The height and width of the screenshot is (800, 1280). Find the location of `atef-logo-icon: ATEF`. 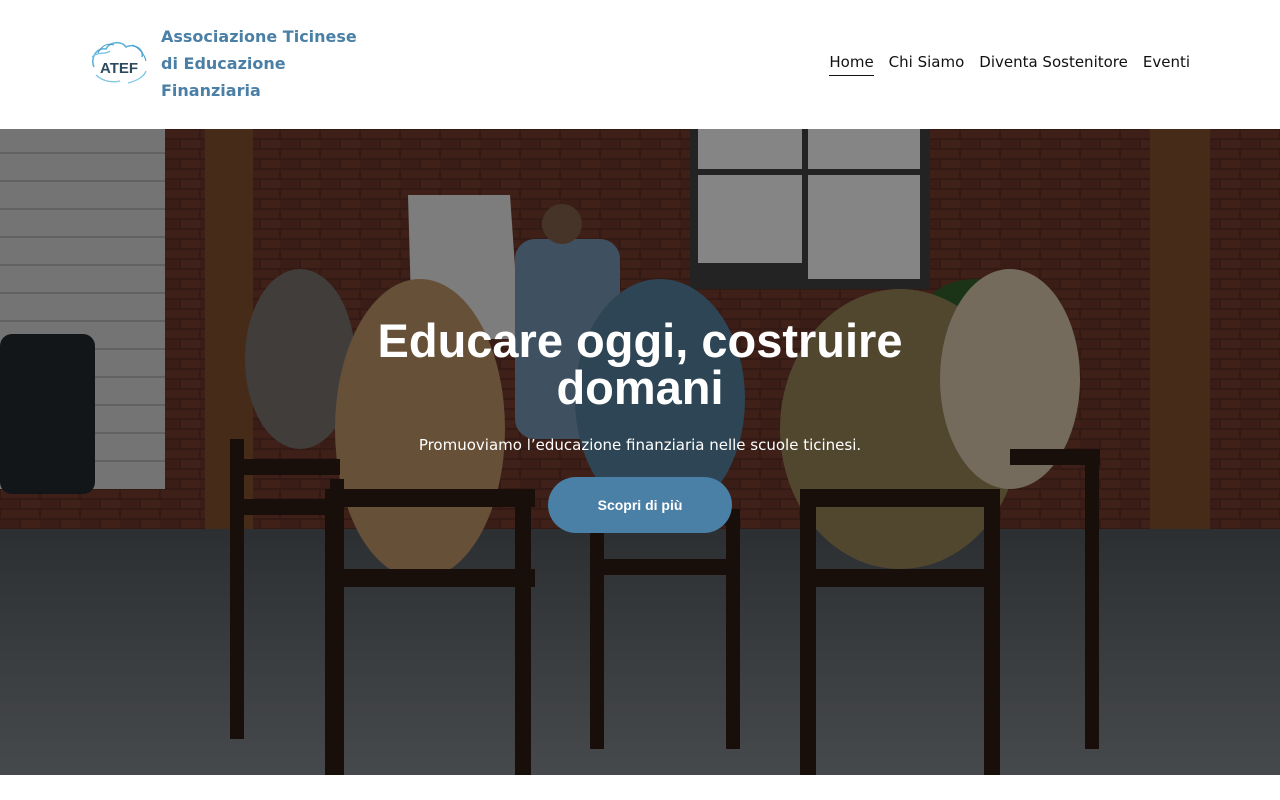

atef-logo-icon: ATEF is located at coordinates (119, 62).